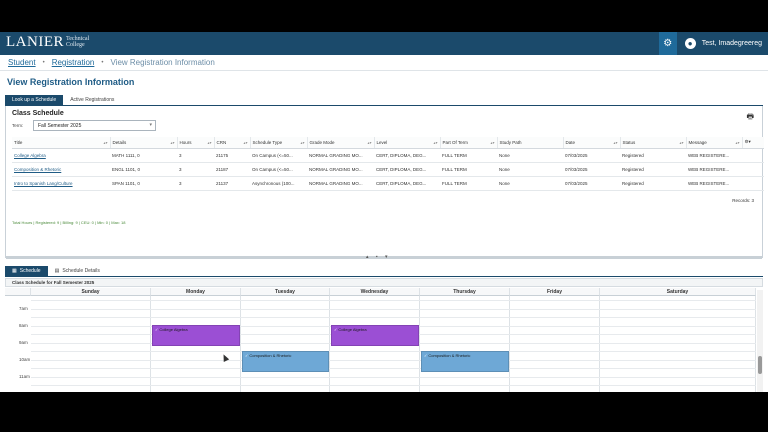 This screenshot has height=432, width=768. Describe the element at coordinates (232, 143) in the screenshot. I see `col-crn: CRN ▴▾` at that location.